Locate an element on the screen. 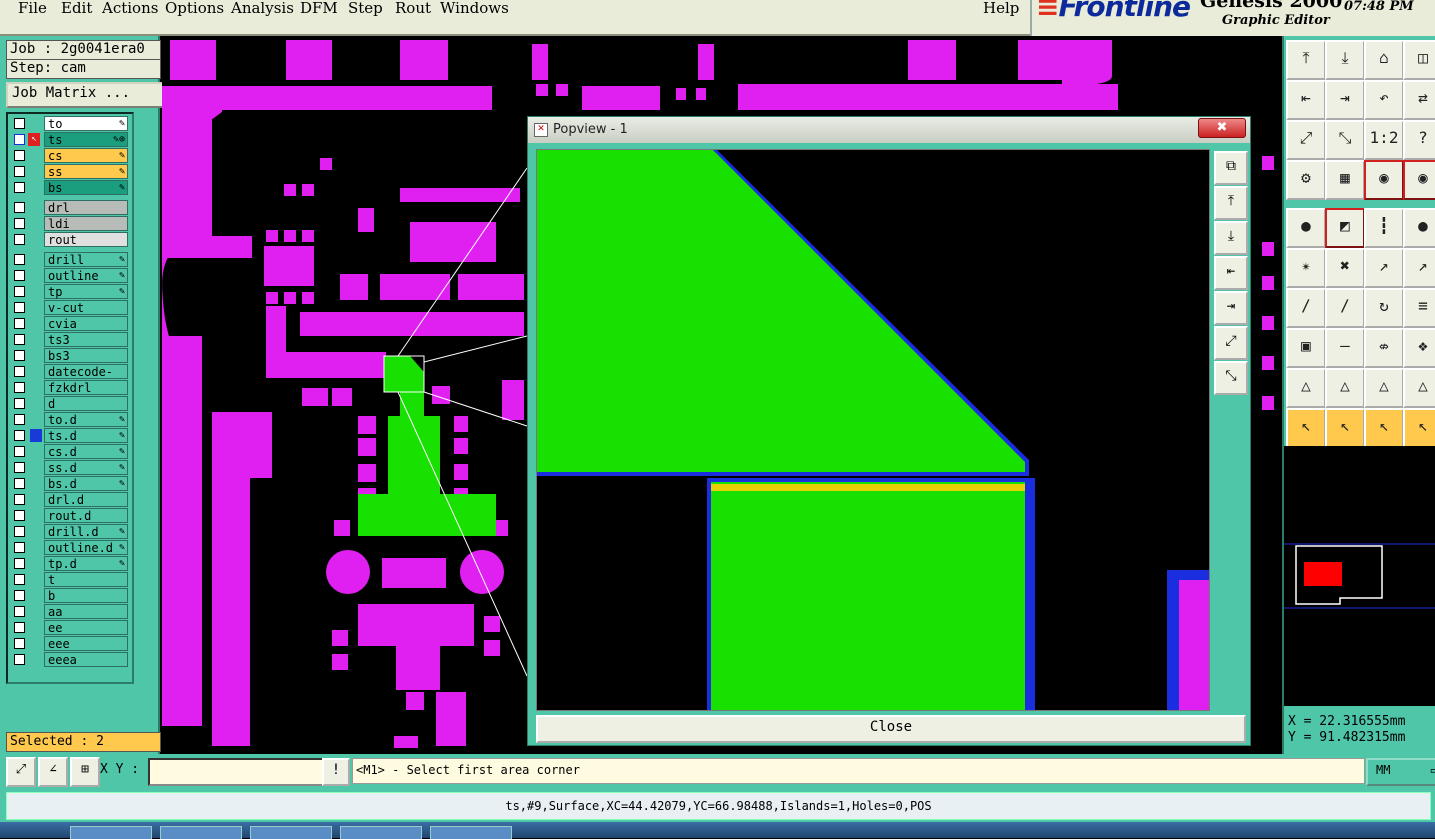 The image size is (1435, 839). execute-button: ! is located at coordinates (336, 772).